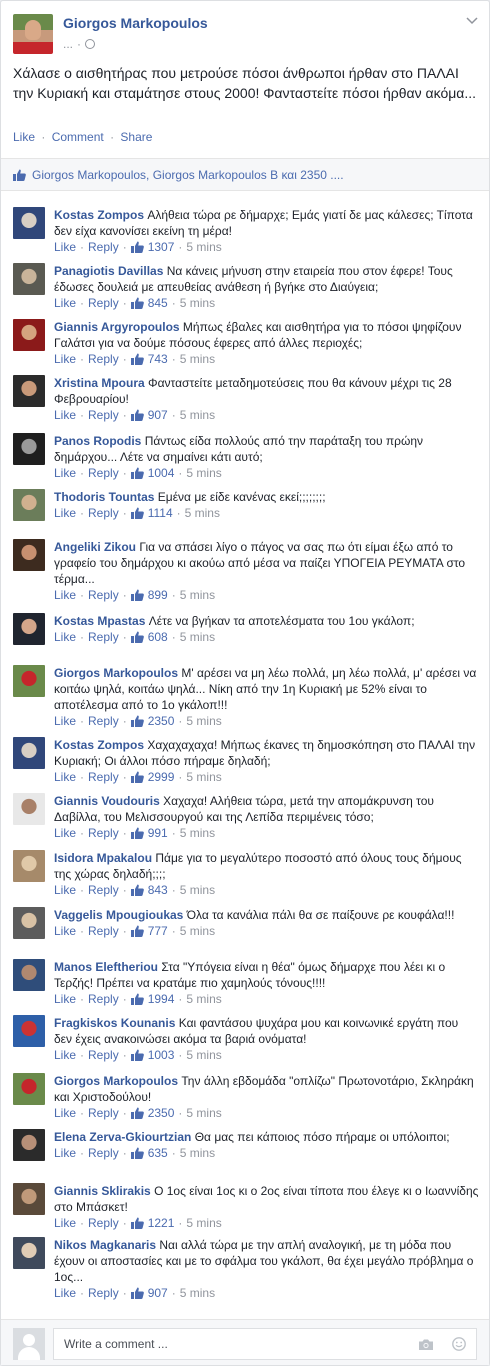  What do you see at coordinates (106, 967) in the screenshot?
I see `commenter-name: Manos Eleftheriou` at bounding box center [106, 967].